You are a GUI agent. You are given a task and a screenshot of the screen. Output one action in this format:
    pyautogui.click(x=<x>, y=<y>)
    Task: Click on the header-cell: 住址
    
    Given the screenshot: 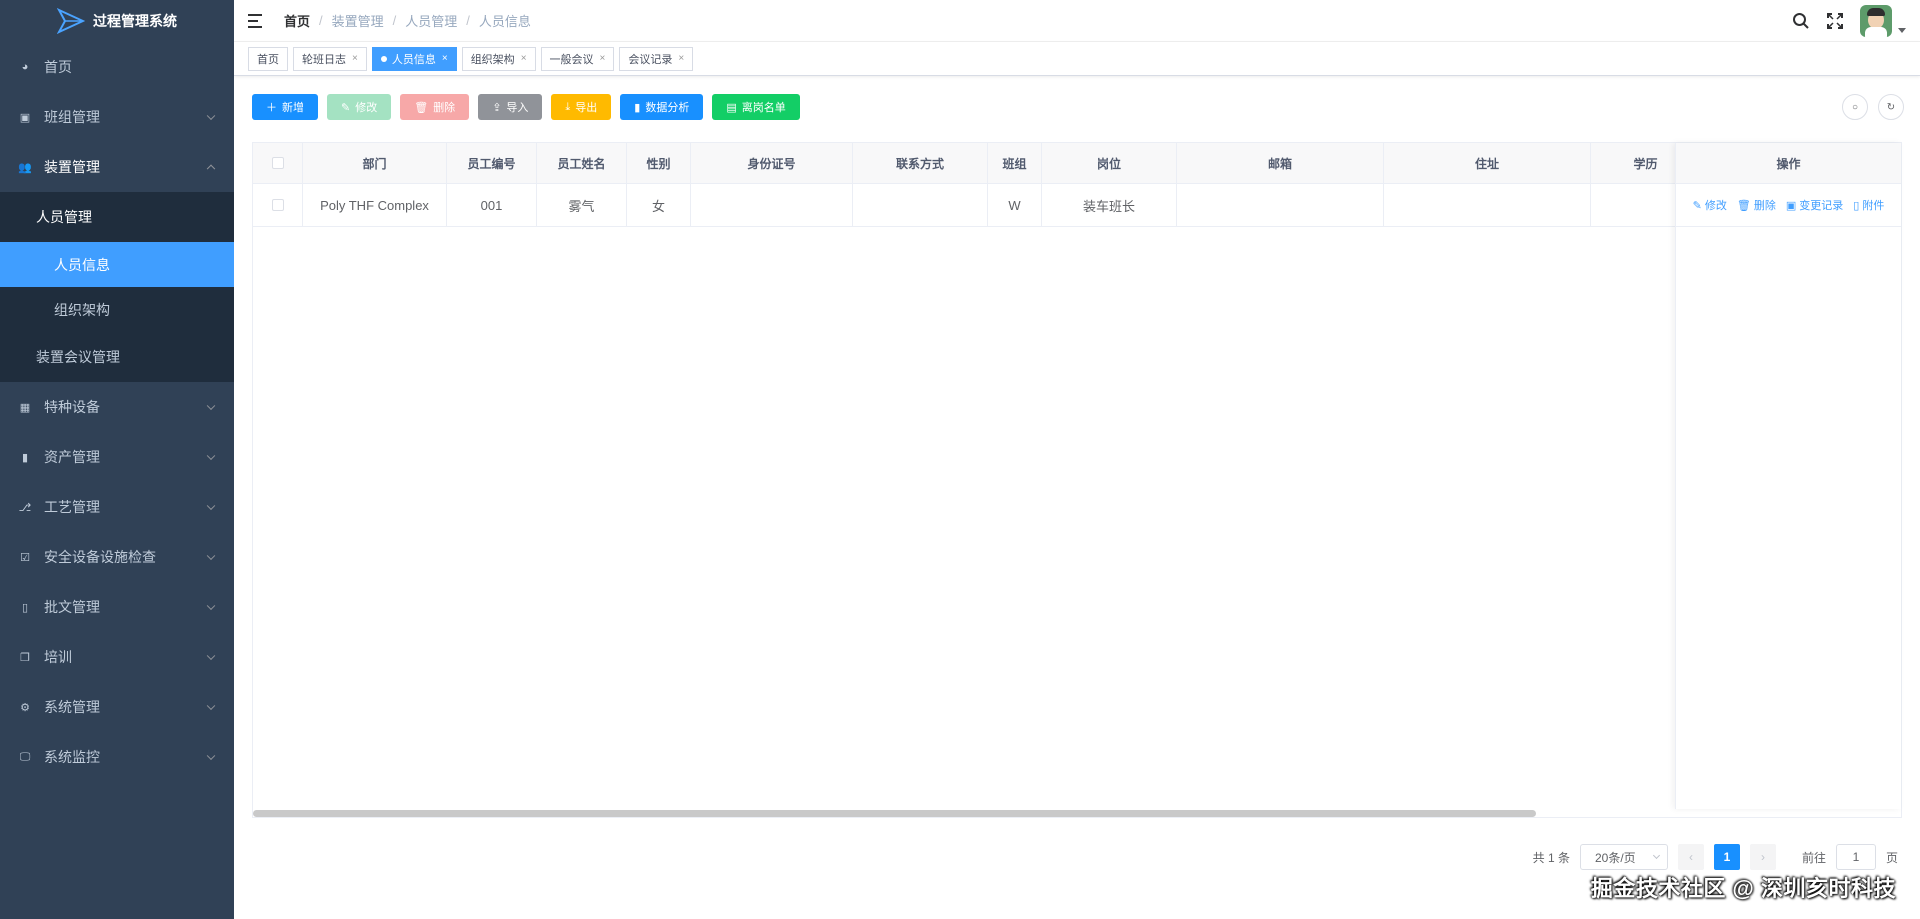 What is the action you would take?
    pyautogui.click(x=1487, y=163)
    